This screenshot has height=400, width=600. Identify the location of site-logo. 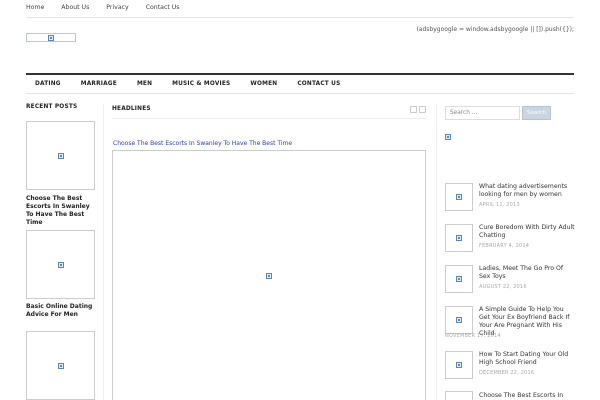
(51, 37).